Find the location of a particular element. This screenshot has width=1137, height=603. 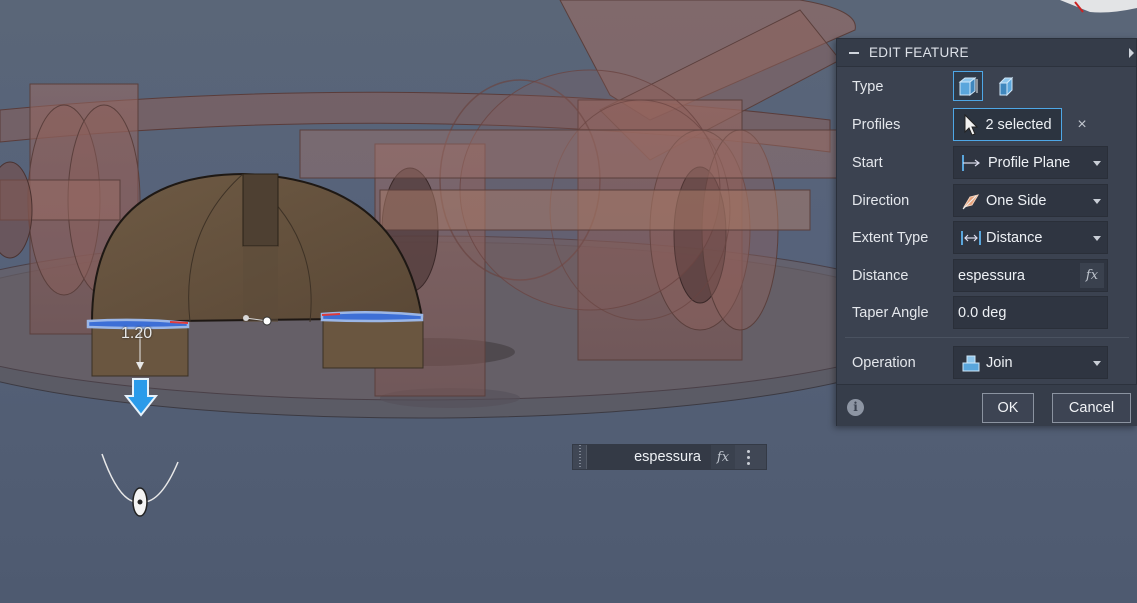

start-dropdown: Profile Plane is located at coordinates (1030, 162).